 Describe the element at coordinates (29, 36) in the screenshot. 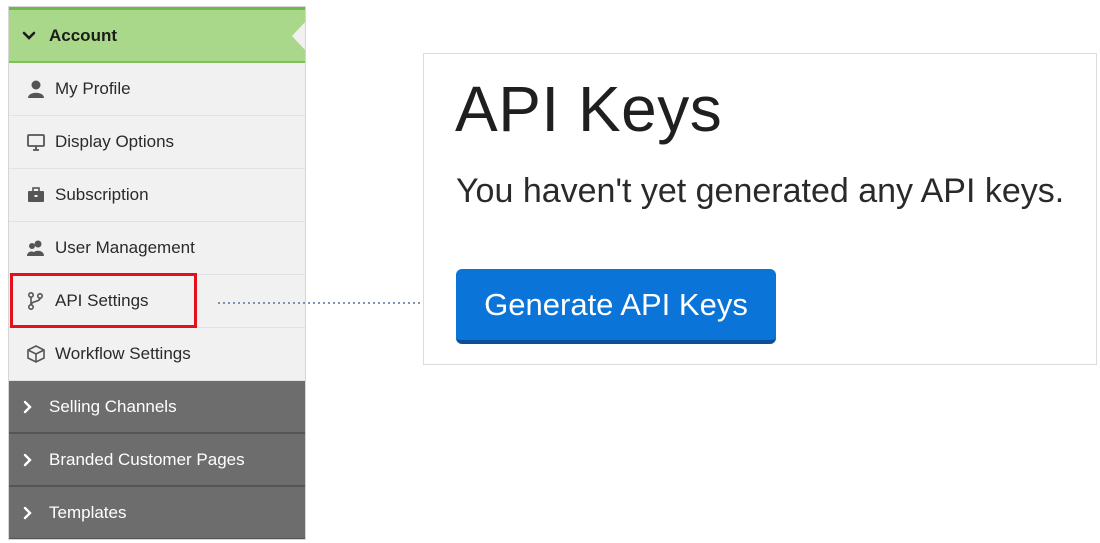

I see `chevron-down-icon` at that location.